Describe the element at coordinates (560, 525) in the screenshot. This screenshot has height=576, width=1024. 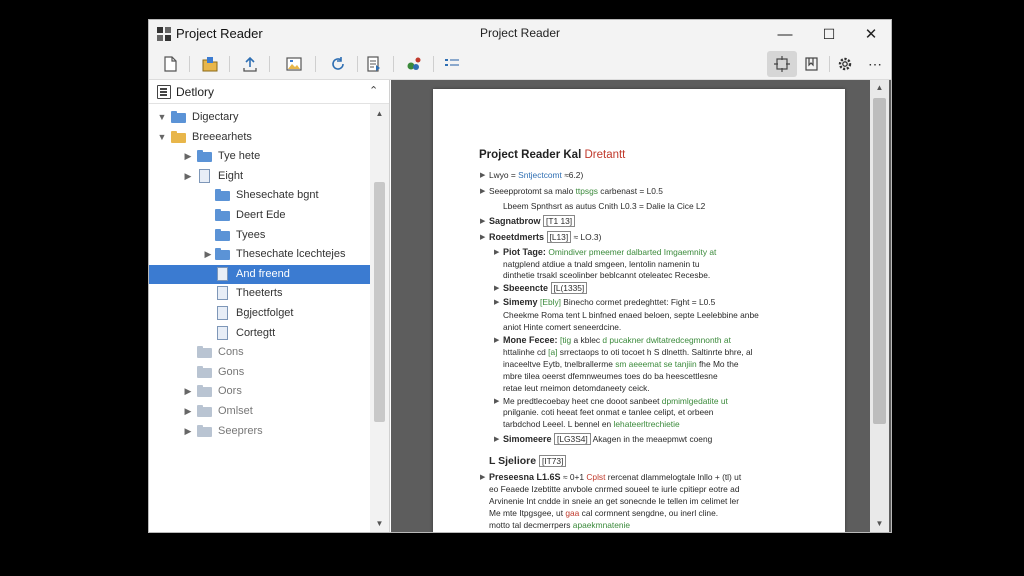
I see `document-text-line: motto tal decmerrpers apaekmnatenie` at that location.